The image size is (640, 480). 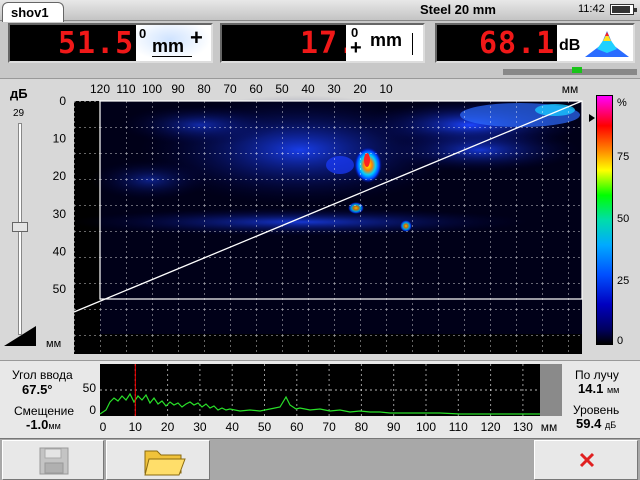 I want to click on x-distance-icon: 0 mm +, so click(x=173, y=43).